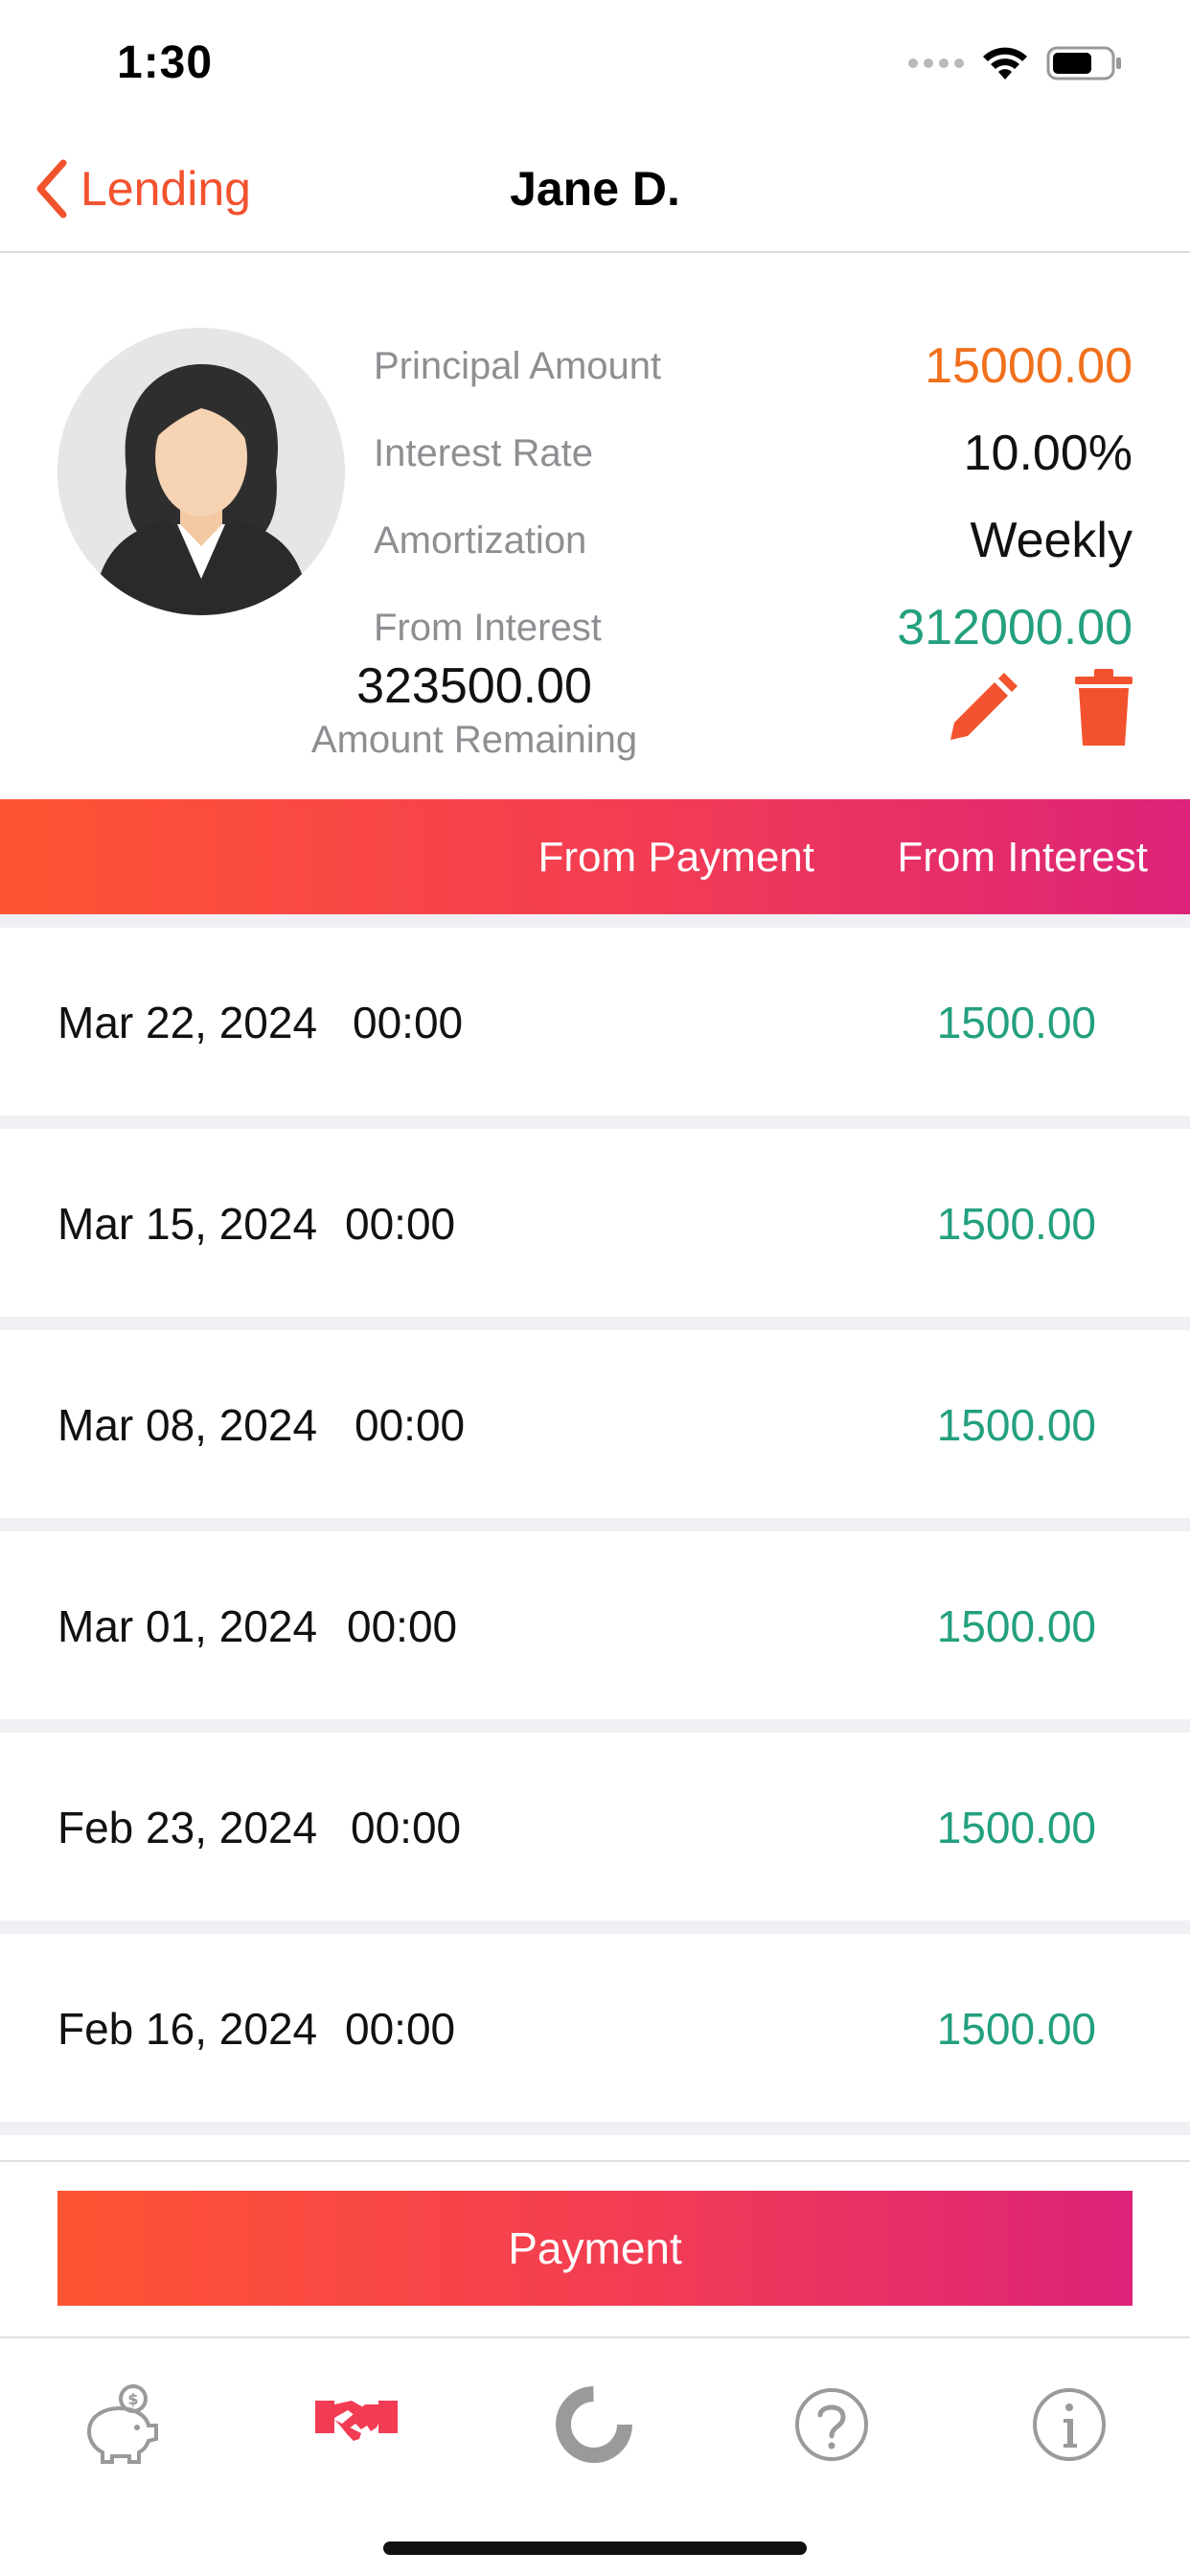  What do you see at coordinates (595, 63) in the screenshot?
I see `status-bar: 1:30` at bounding box center [595, 63].